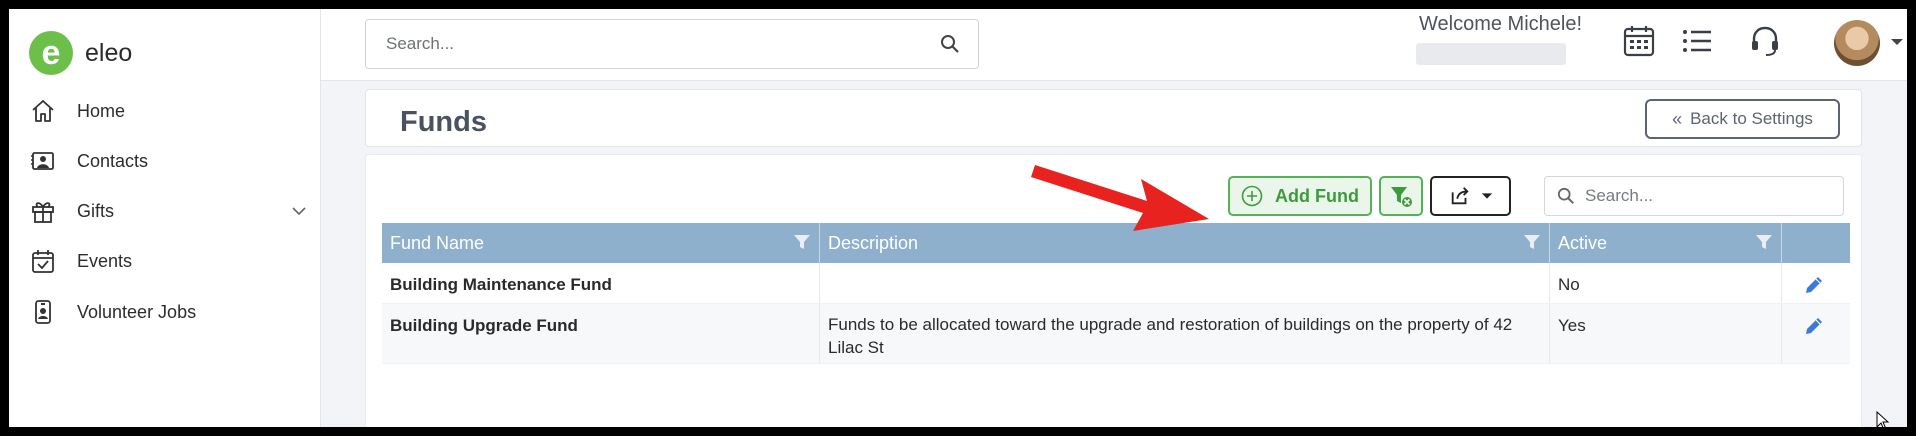 This screenshot has width=1916, height=436. Describe the element at coordinates (101, 110) in the screenshot. I see `sidebar-item-label: Home` at that location.